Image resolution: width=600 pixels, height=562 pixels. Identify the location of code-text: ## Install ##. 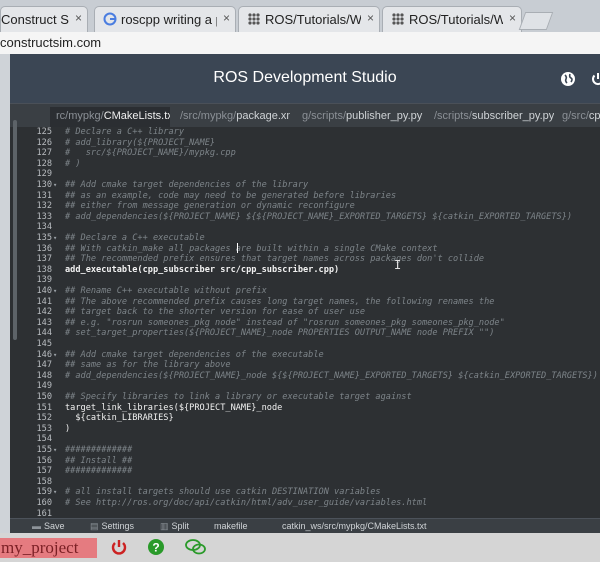
(99, 460).